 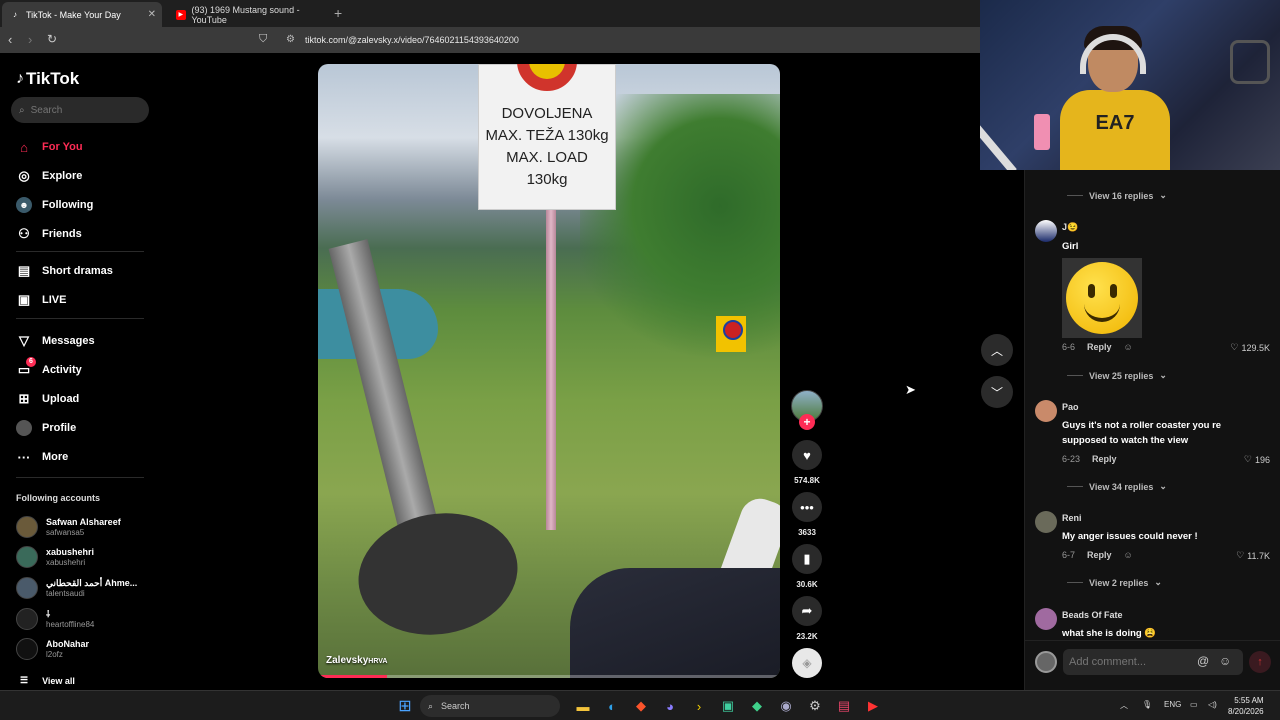 What do you see at coordinates (815, 706) in the screenshot?
I see `settings-icon: ⚙` at bounding box center [815, 706].